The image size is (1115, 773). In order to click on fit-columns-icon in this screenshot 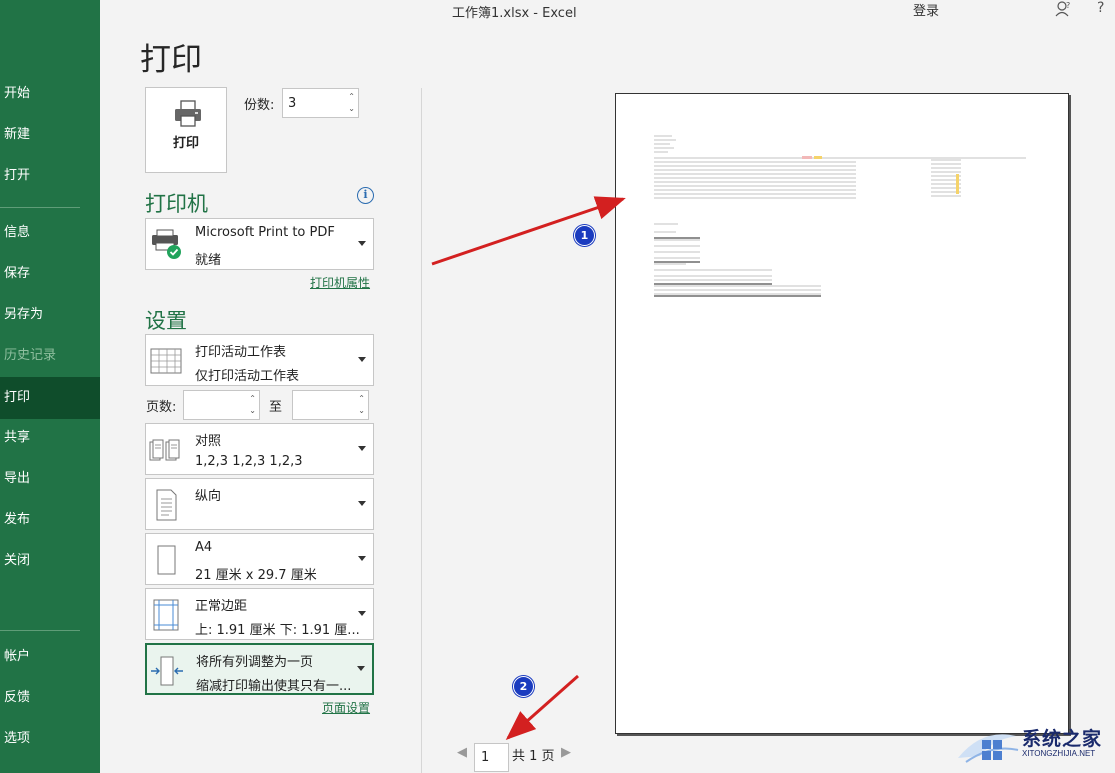, I will do `click(167, 671)`.